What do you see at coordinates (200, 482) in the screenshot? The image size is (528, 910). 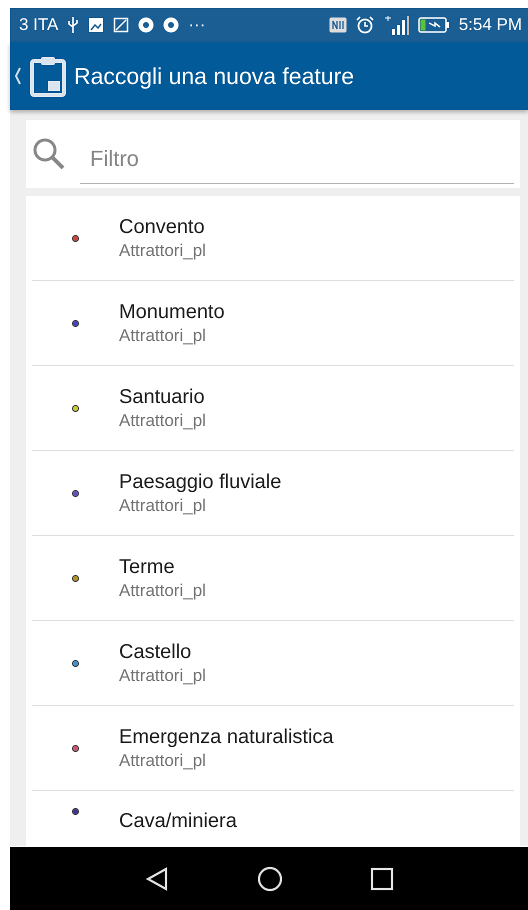 I see `feature-name: Paesaggio fluviale` at bounding box center [200, 482].